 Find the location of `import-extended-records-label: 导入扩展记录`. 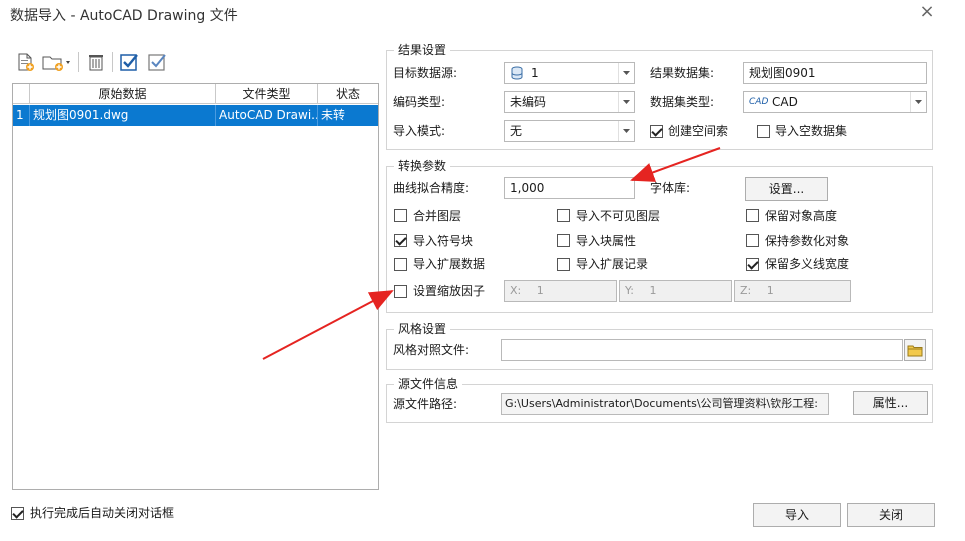

import-extended-records-label: 导入扩展记录 is located at coordinates (612, 264).